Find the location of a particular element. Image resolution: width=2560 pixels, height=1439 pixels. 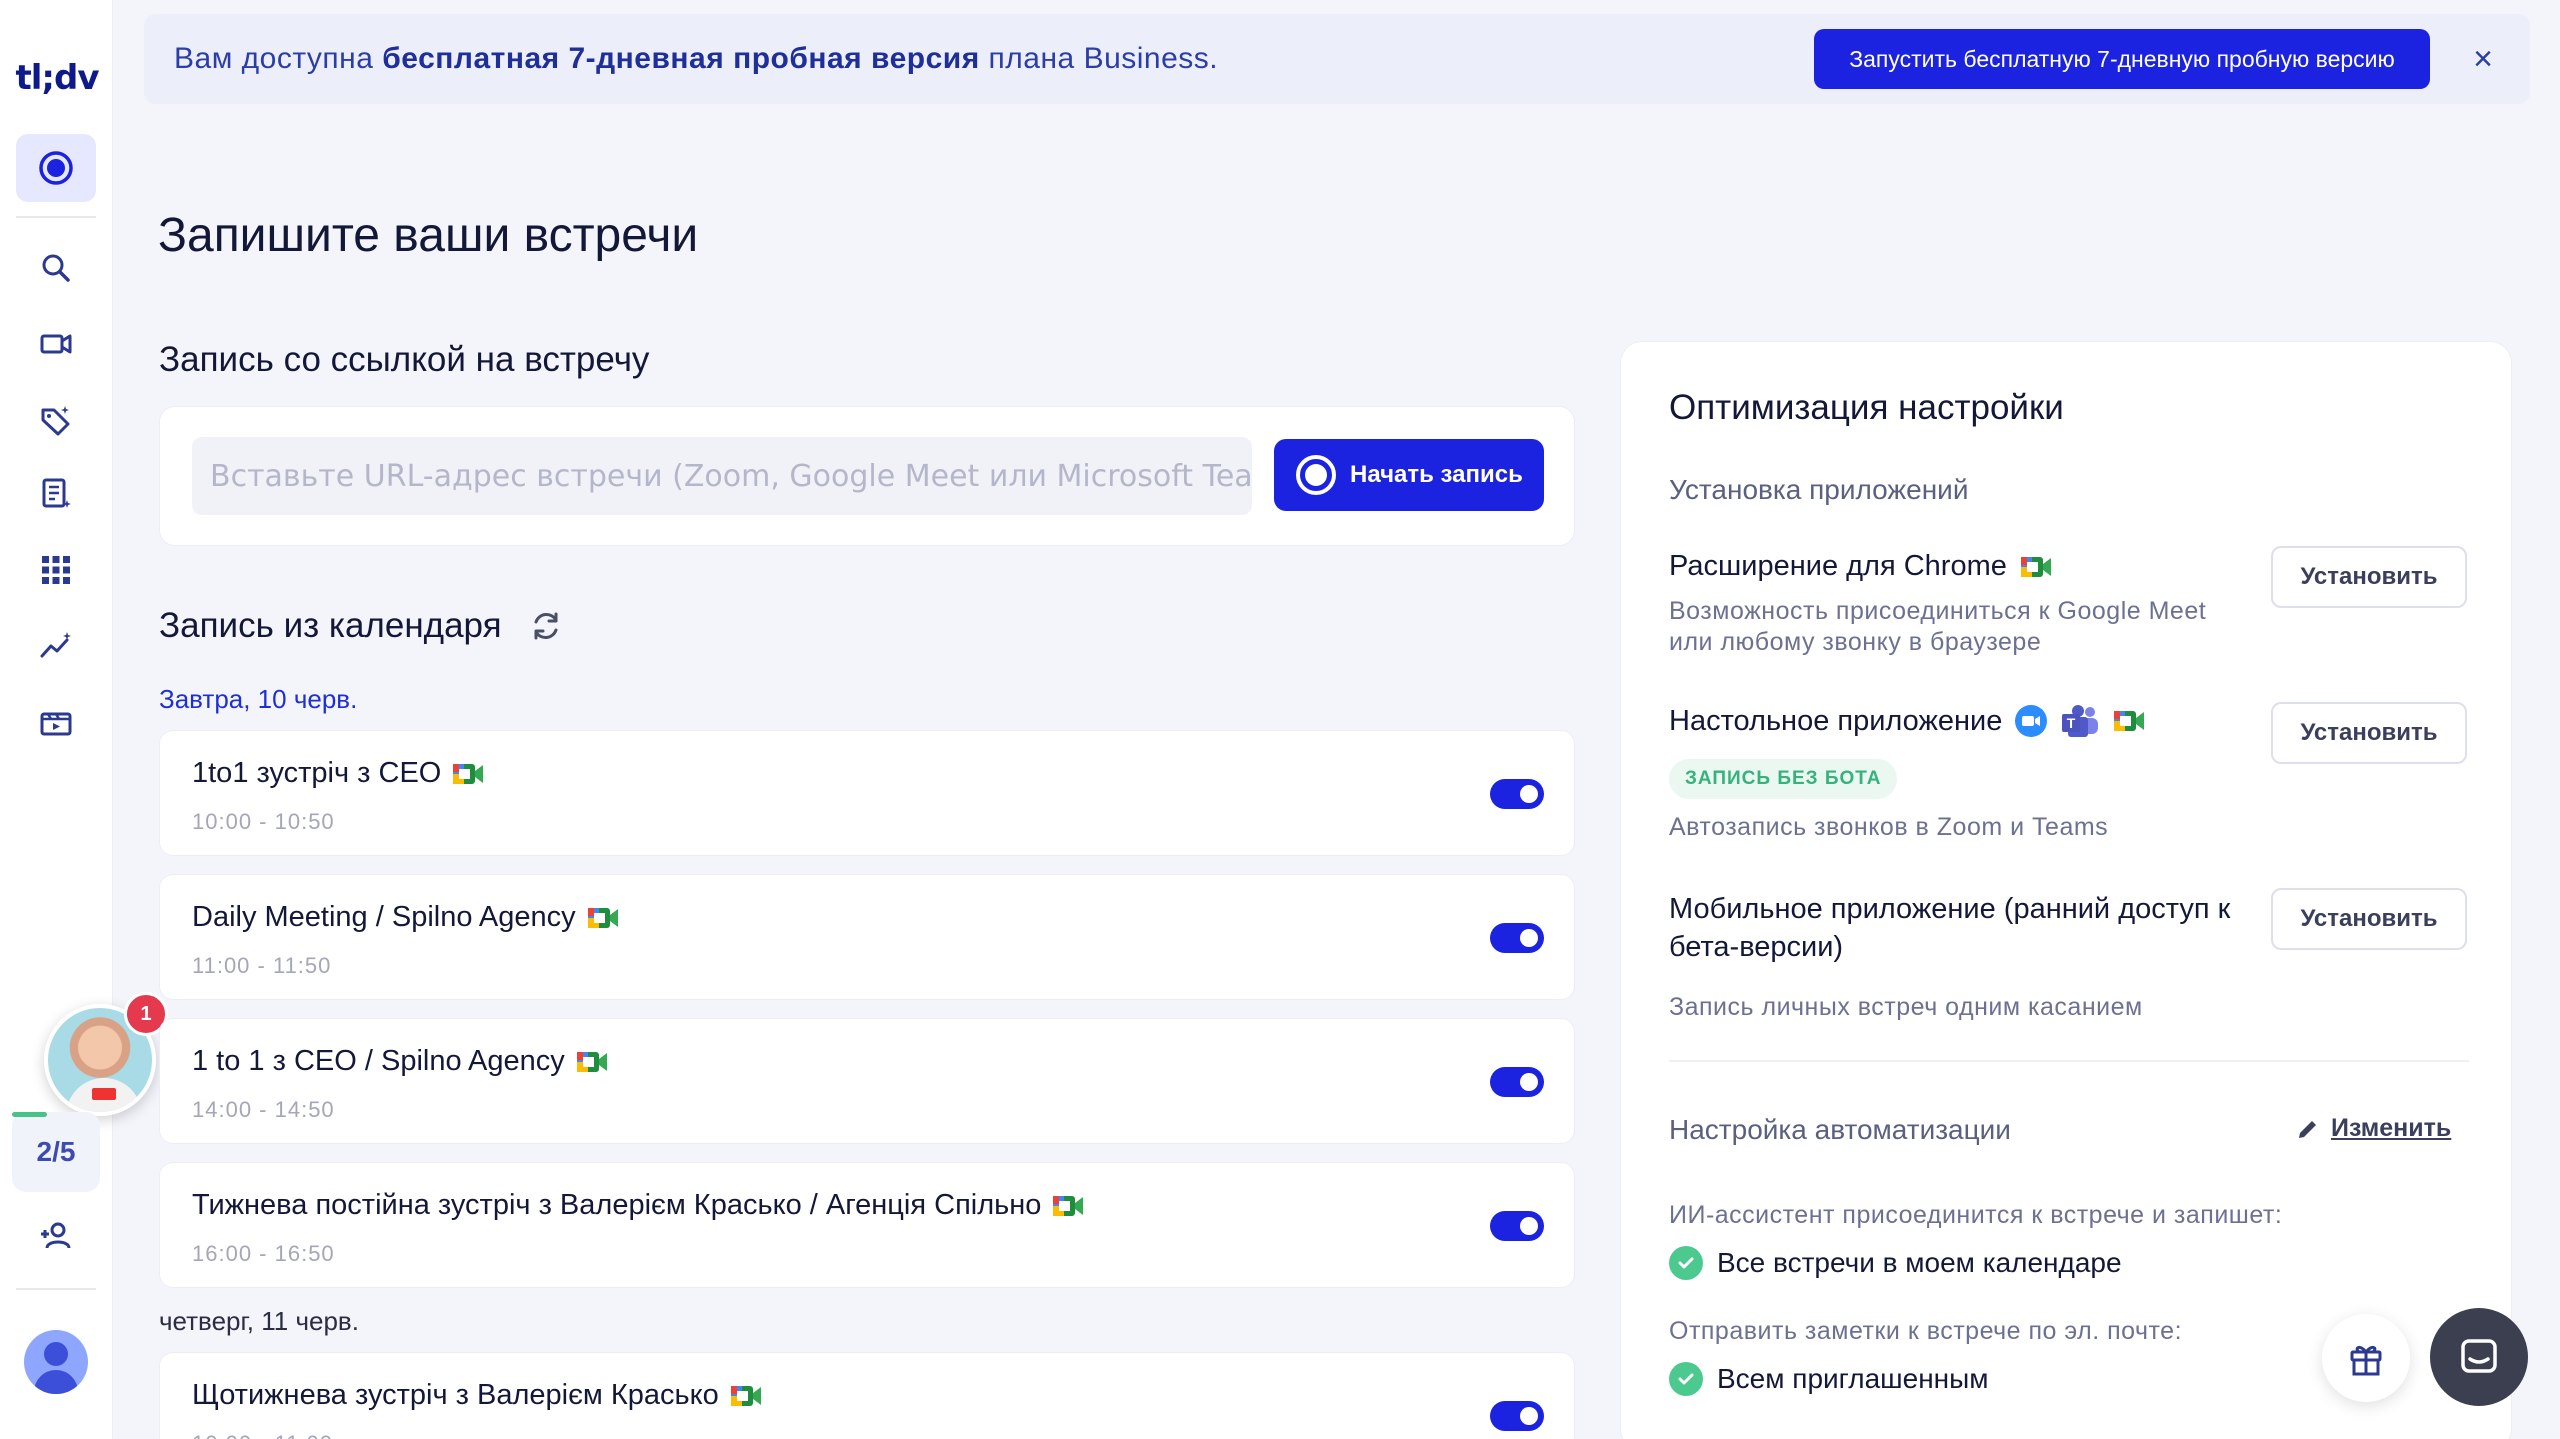

sidebar-item-record is located at coordinates (56, 168).